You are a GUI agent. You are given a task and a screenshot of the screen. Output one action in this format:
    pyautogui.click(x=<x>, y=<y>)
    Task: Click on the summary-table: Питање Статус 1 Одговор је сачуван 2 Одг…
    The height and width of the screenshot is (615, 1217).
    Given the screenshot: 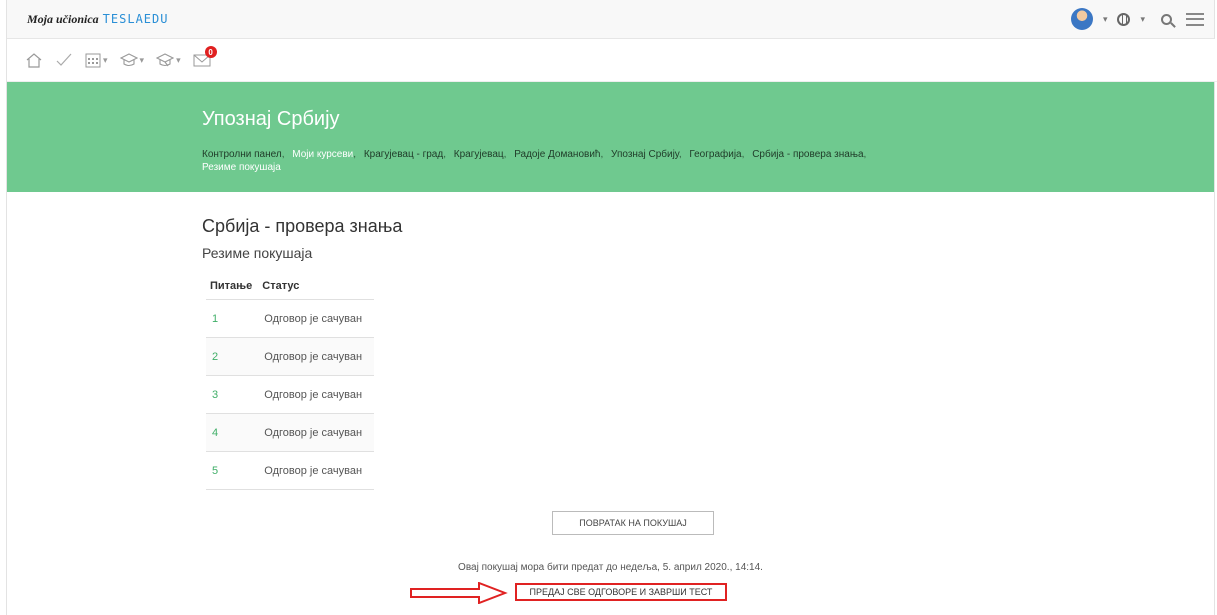 What is the action you would take?
    pyautogui.click(x=290, y=381)
    